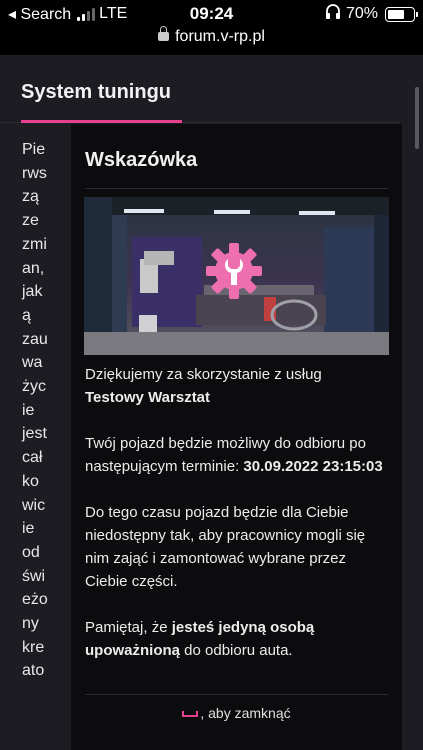  What do you see at coordinates (190, 714) in the screenshot?
I see `space-key-icon` at bounding box center [190, 714].